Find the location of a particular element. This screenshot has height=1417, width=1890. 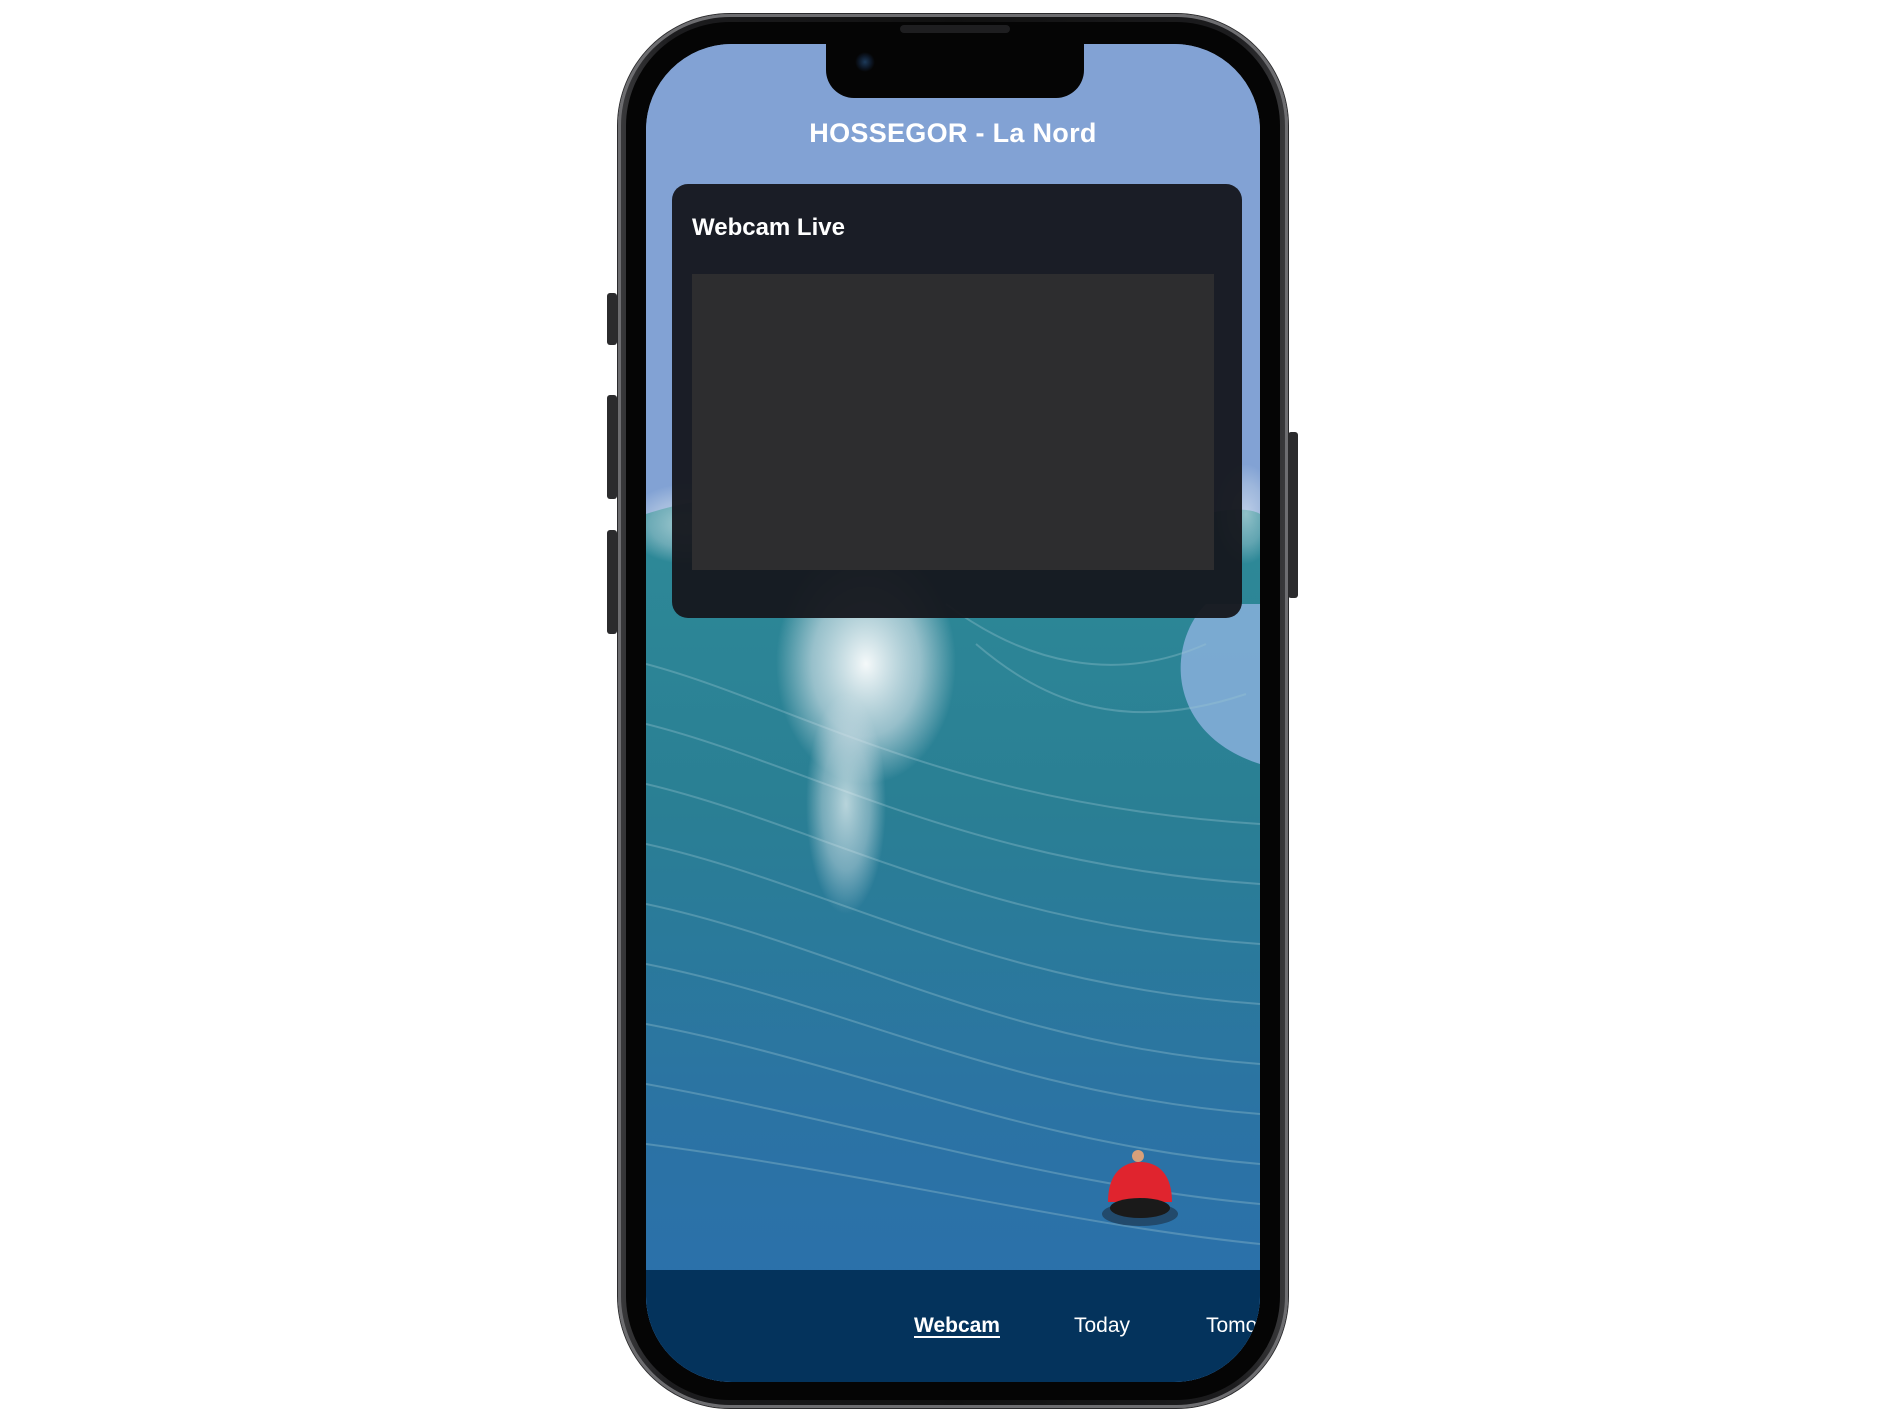

volume-down-button is located at coordinates (612, 582).